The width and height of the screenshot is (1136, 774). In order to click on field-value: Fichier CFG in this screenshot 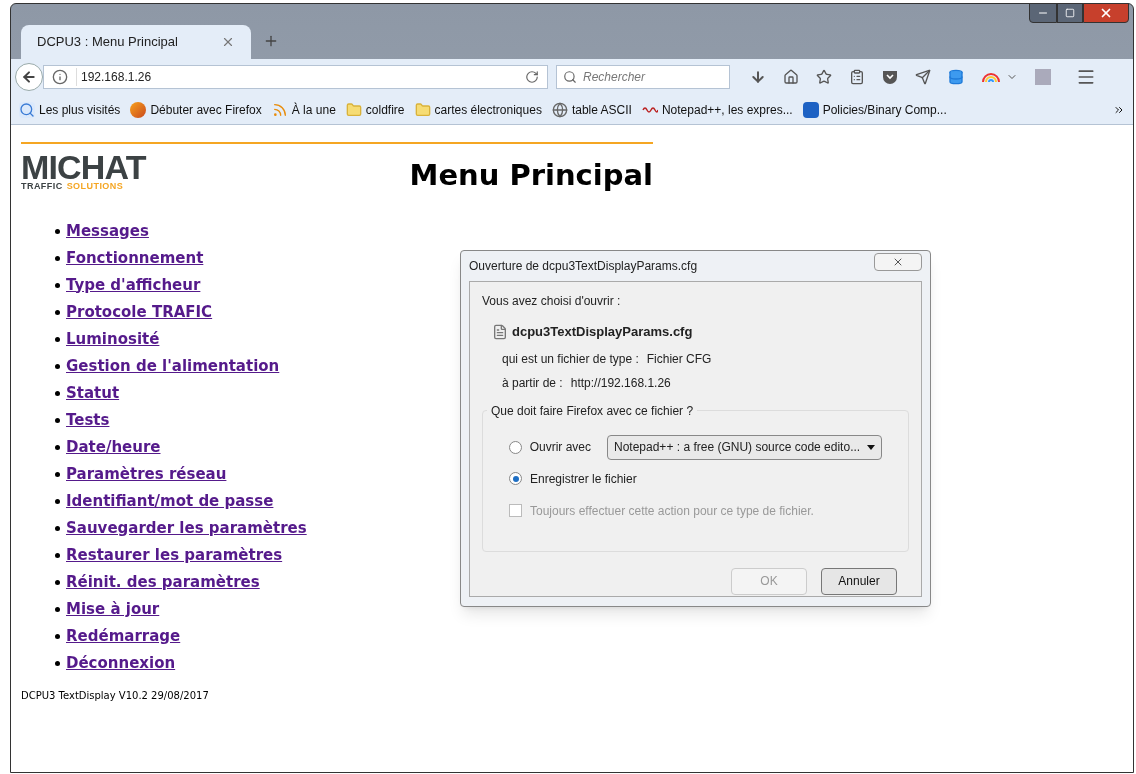, I will do `click(679, 359)`.